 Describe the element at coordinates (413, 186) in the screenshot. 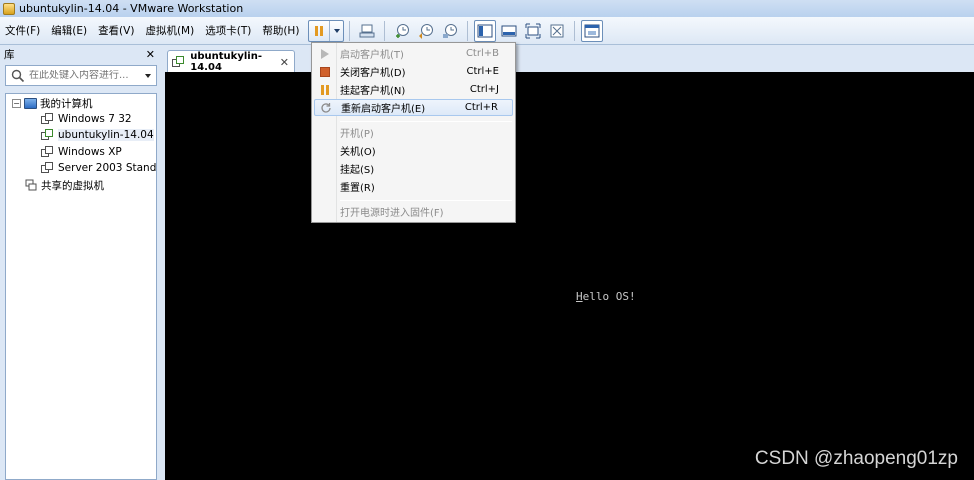

I see `menu-item-reset: 重置(R)` at that location.